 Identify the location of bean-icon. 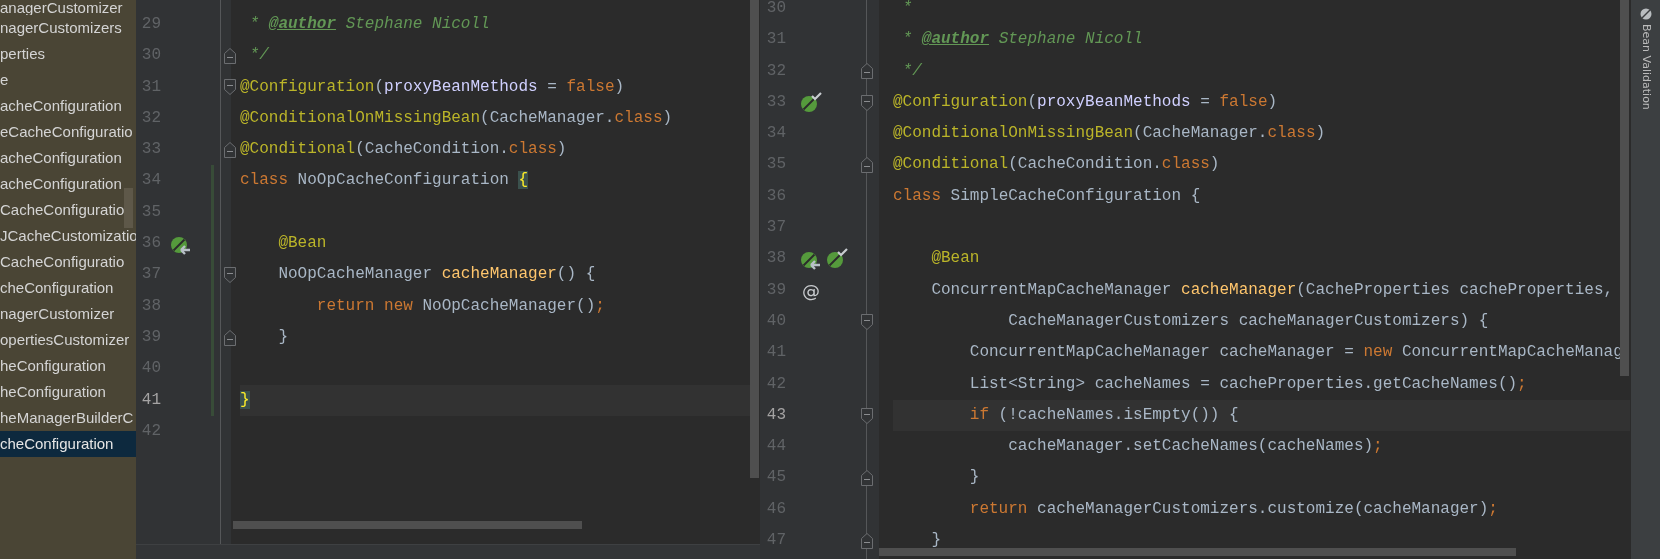
(1646, 14).